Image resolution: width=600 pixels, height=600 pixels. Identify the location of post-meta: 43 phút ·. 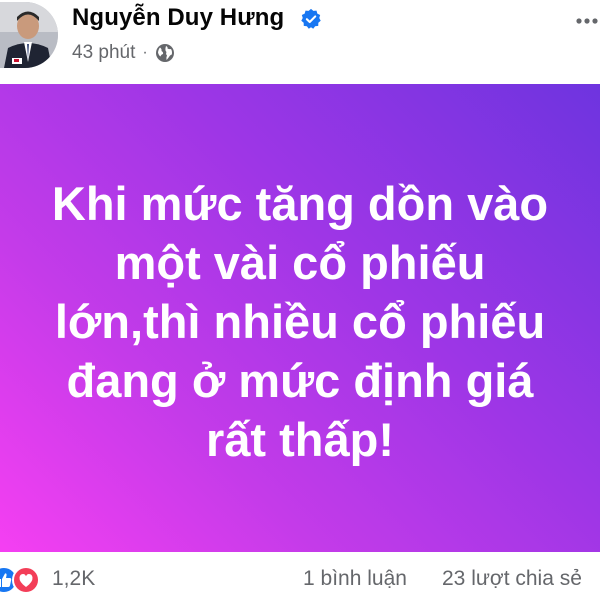
(123, 53).